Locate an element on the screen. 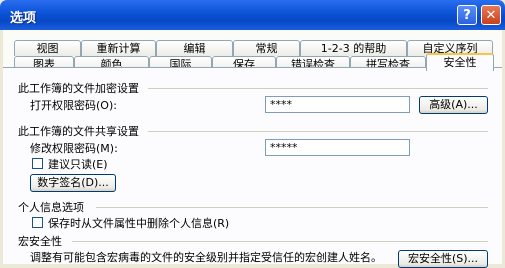 The image size is (505, 268). help-button: ? is located at coordinates (467, 15).